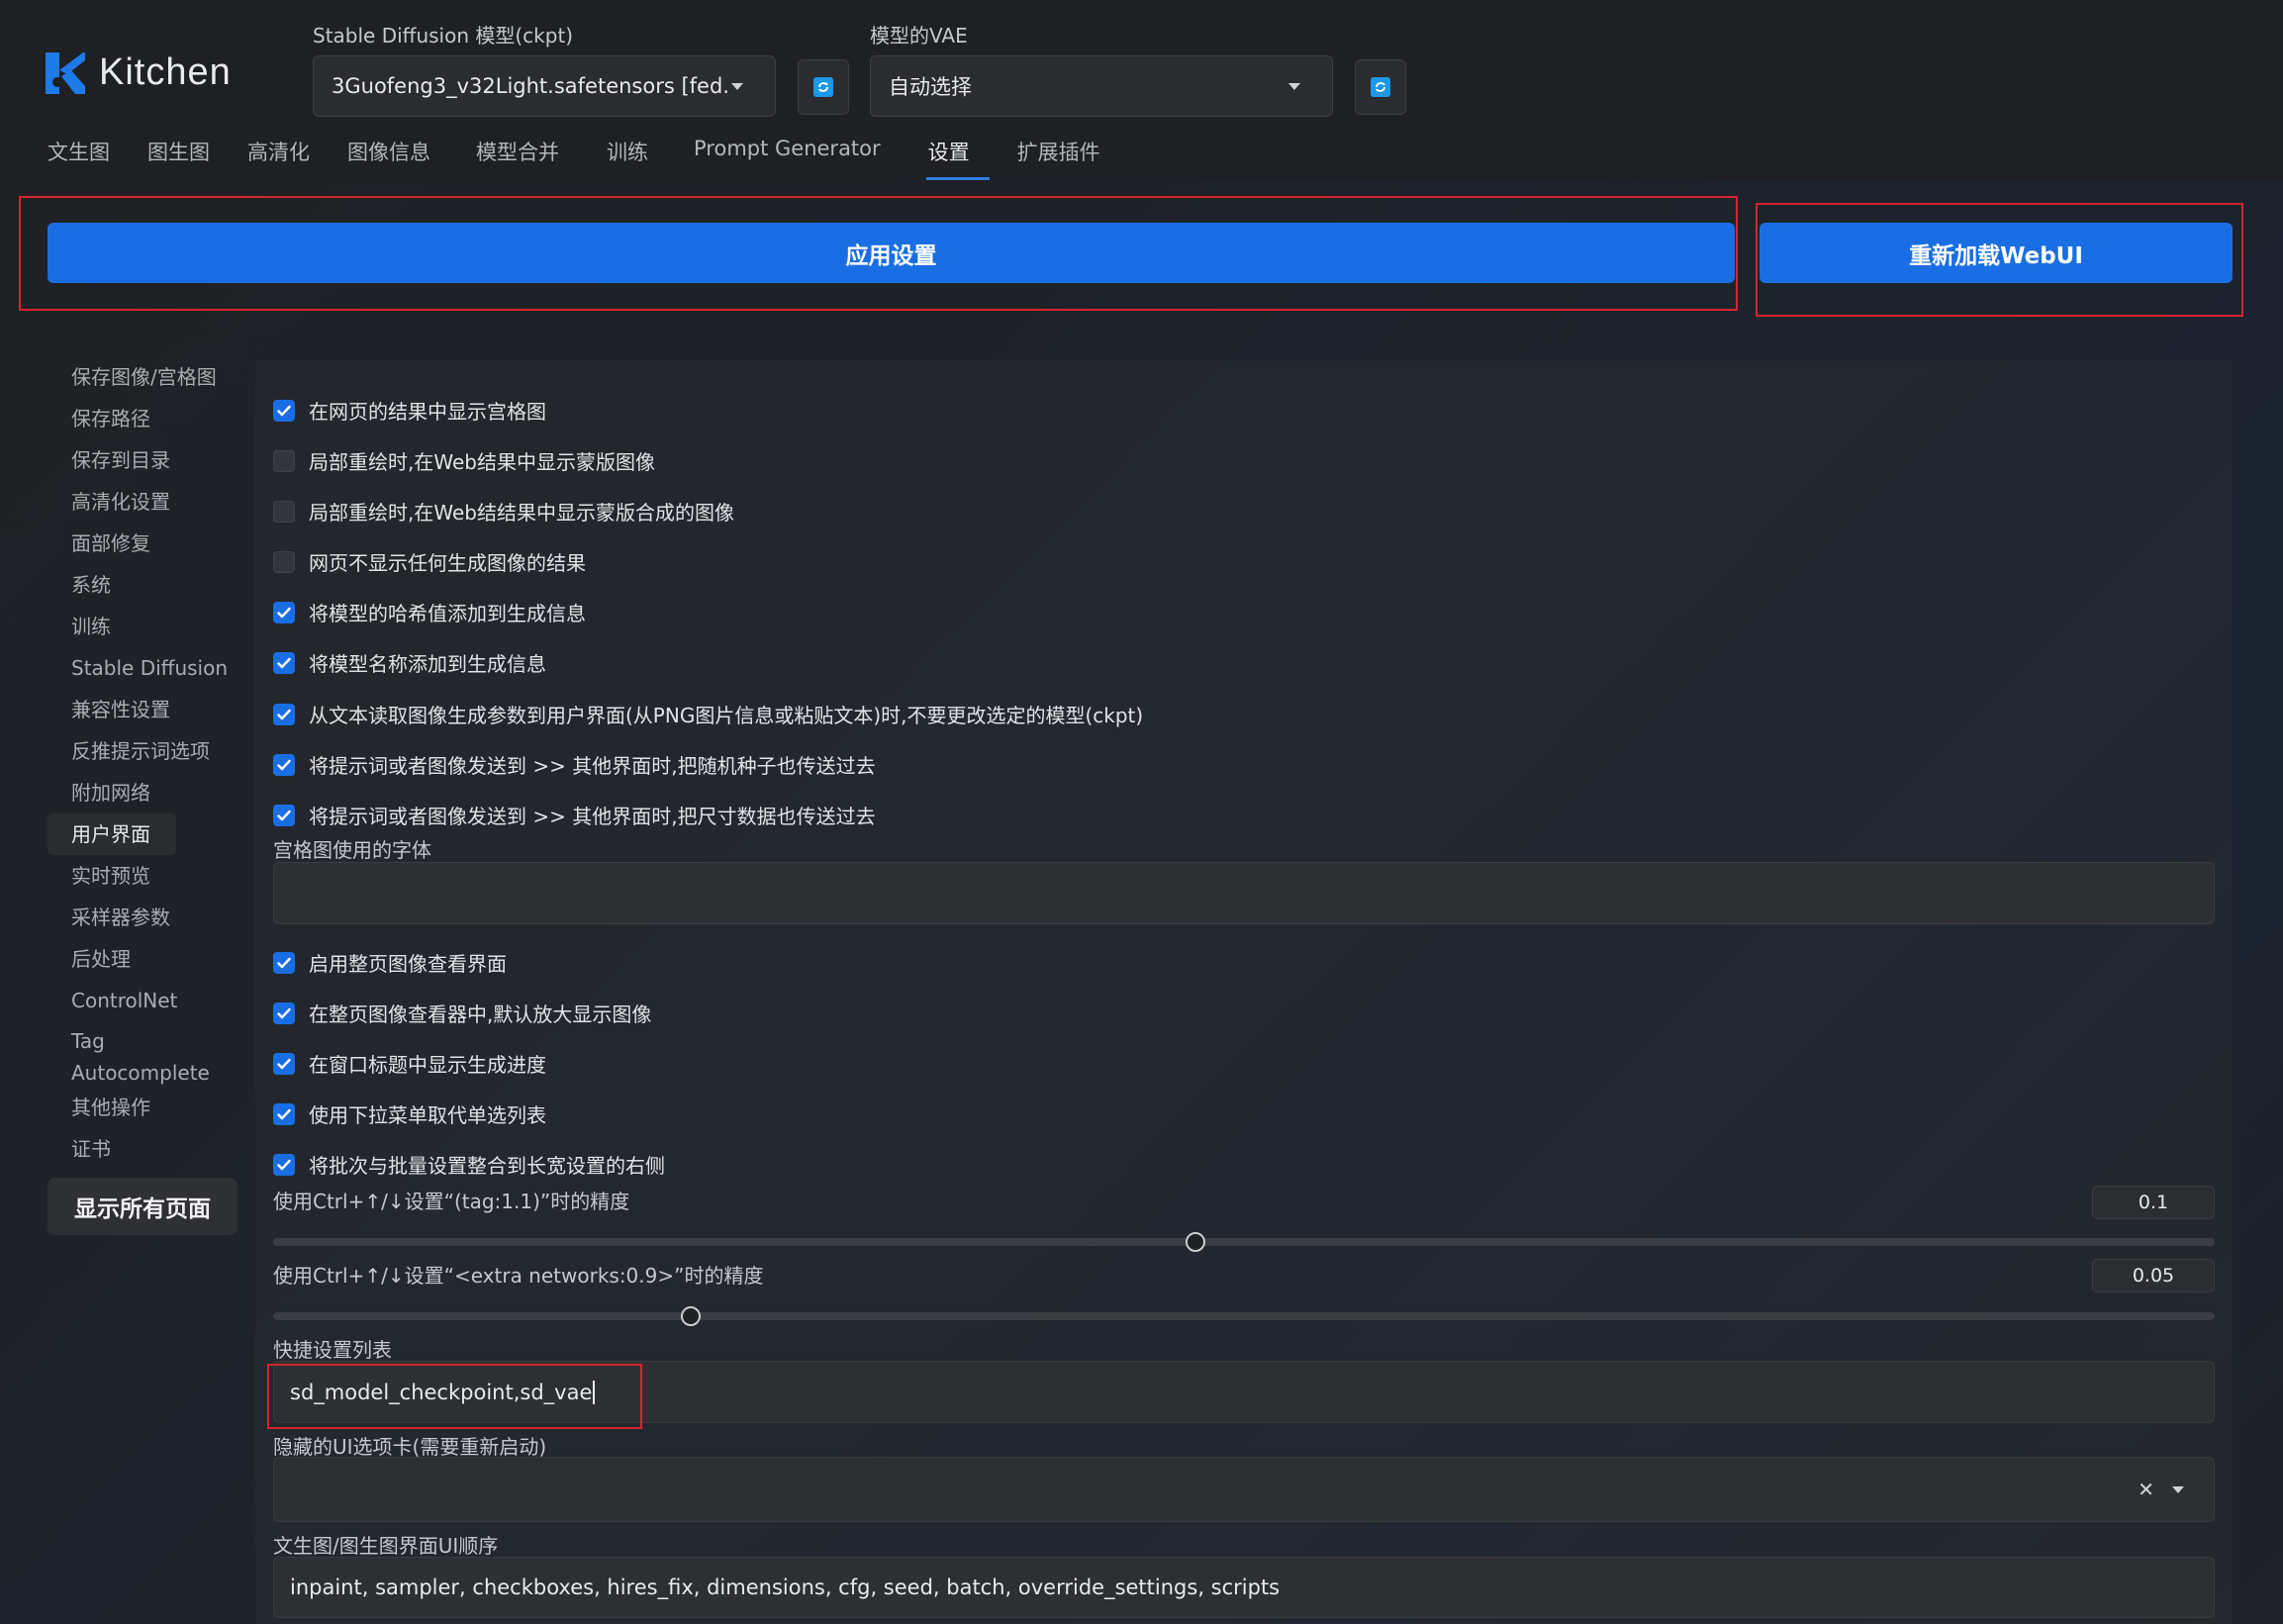  Describe the element at coordinates (112, 834) in the screenshot. I see `sidebar-item-user-interface: 用户界面` at that location.